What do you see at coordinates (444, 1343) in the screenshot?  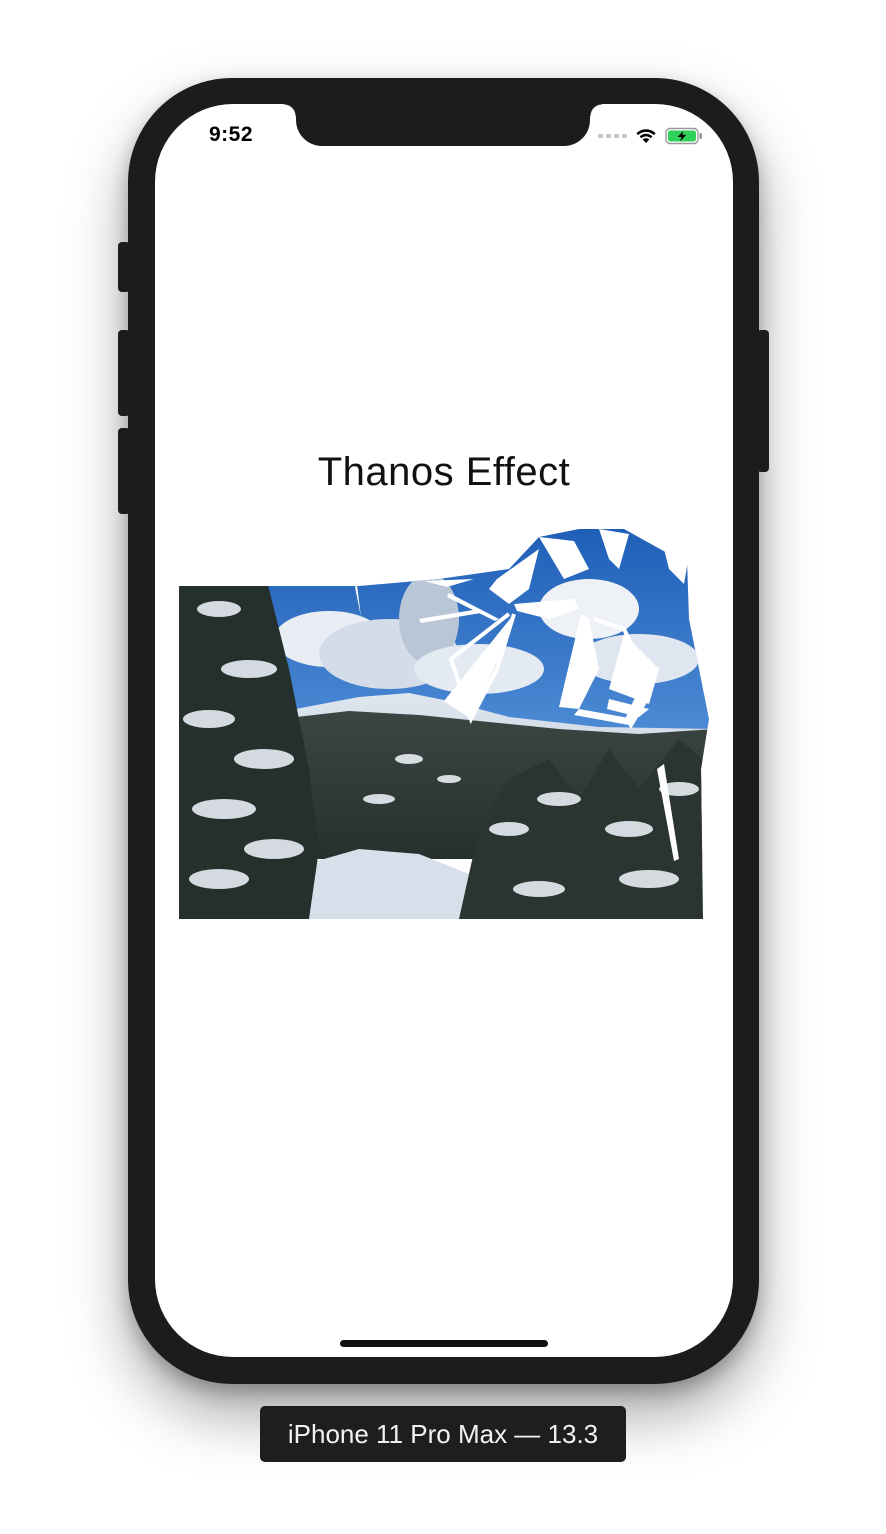 I see `home-indicator` at bounding box center [444, 1343].